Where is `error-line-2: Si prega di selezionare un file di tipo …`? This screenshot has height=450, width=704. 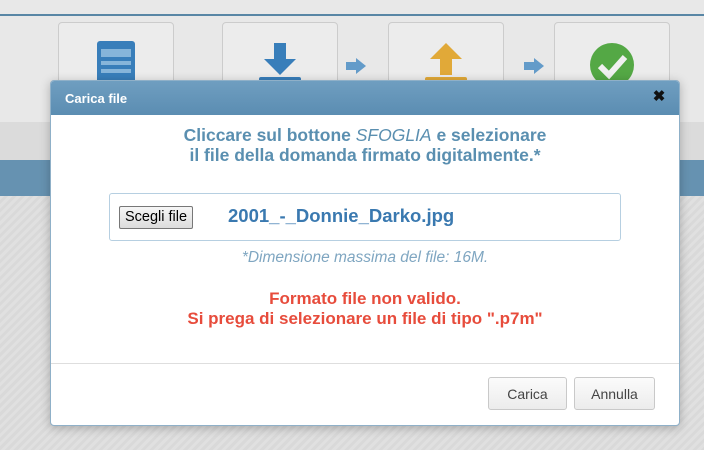 error-line-2: Si prega di selezionare un file di tipo … is located at coordinates (365, 318).